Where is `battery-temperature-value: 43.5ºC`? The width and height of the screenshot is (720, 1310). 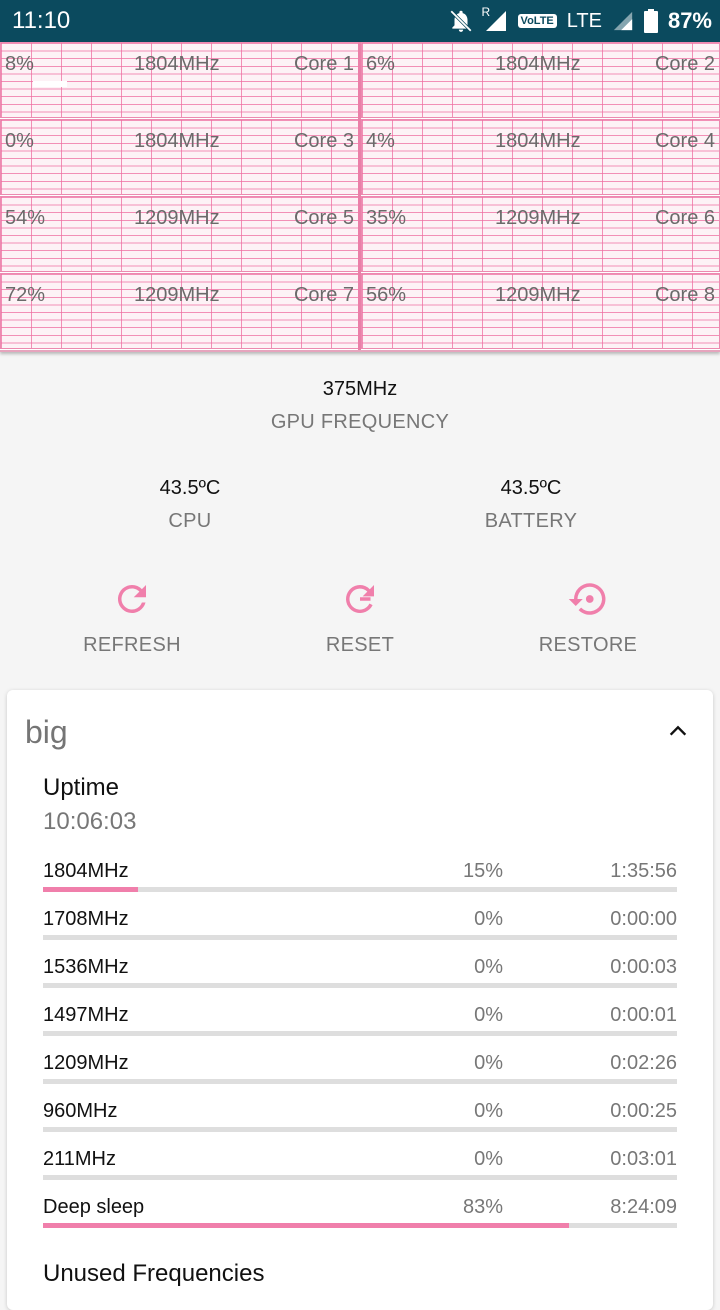 battery-temperature-value: 43.5ºC is located at coordinates (531, 488).